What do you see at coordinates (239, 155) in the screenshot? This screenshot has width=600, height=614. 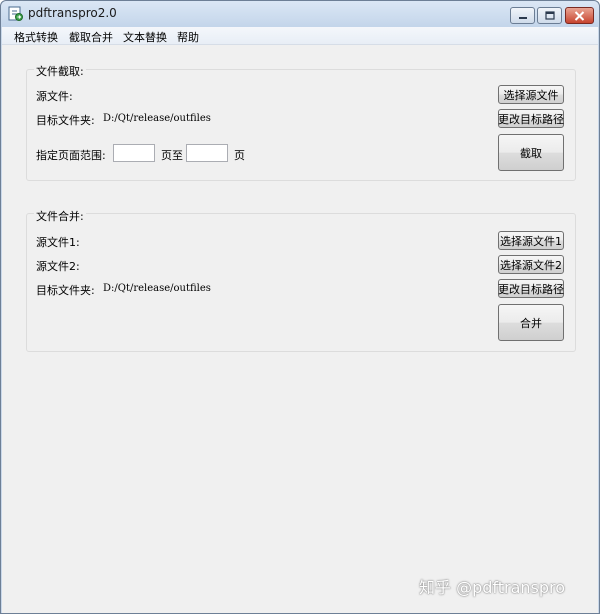 I see `page-suffix-label: 页` at bounding box center [239, 155].